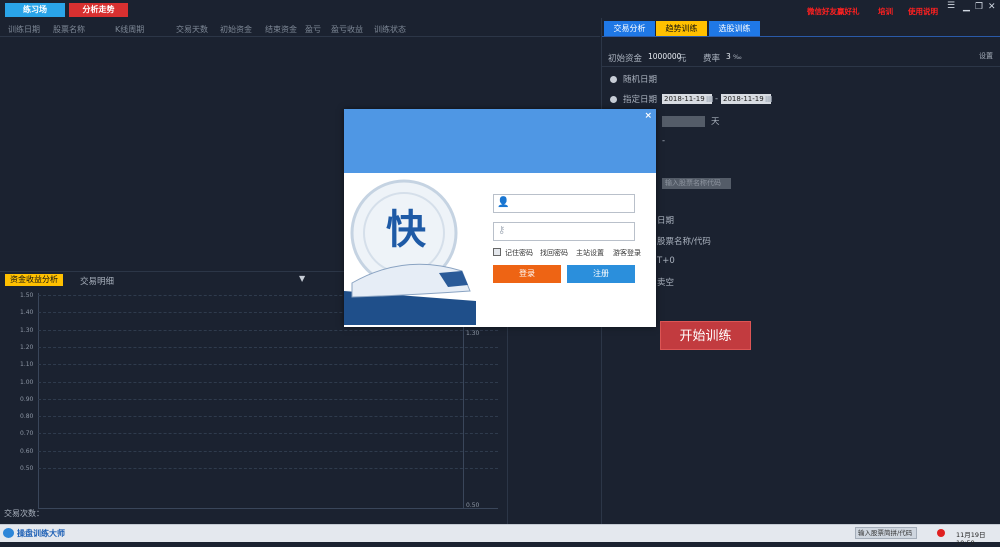 The image size is (1000, 547). Describe the element at coordinates (746, 99) in the screenshot. I see `date-to-input: 2018-11-19` at that location.